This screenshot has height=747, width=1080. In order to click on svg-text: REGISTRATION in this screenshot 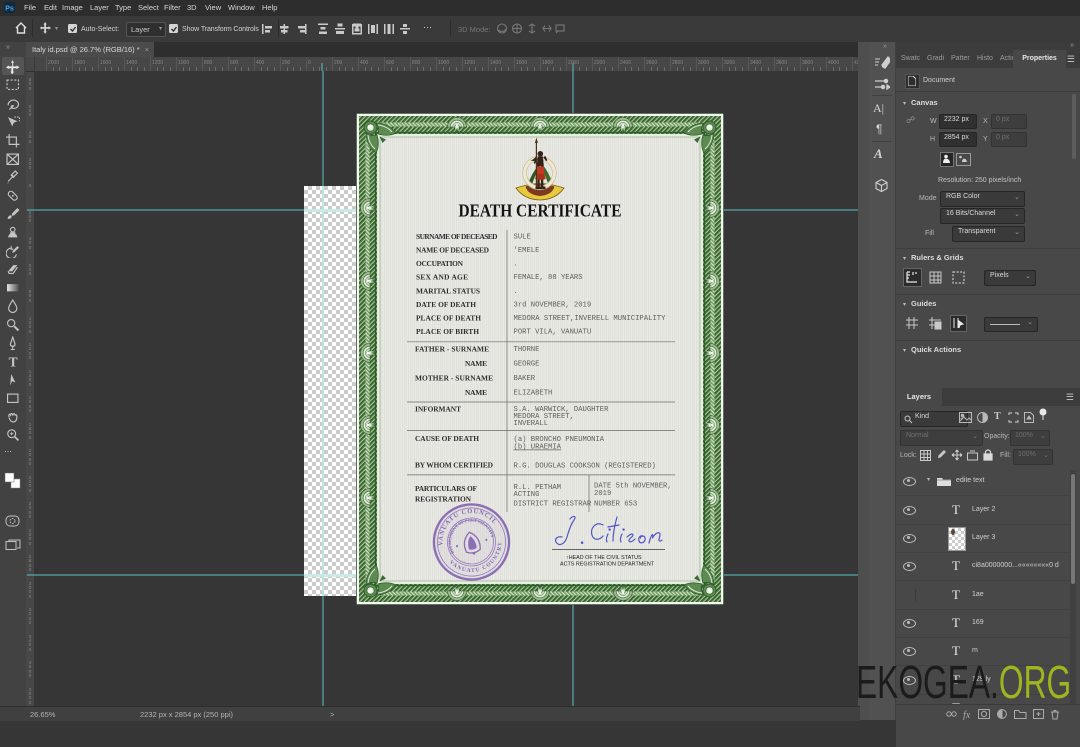, I will do `click(443, 499)`.